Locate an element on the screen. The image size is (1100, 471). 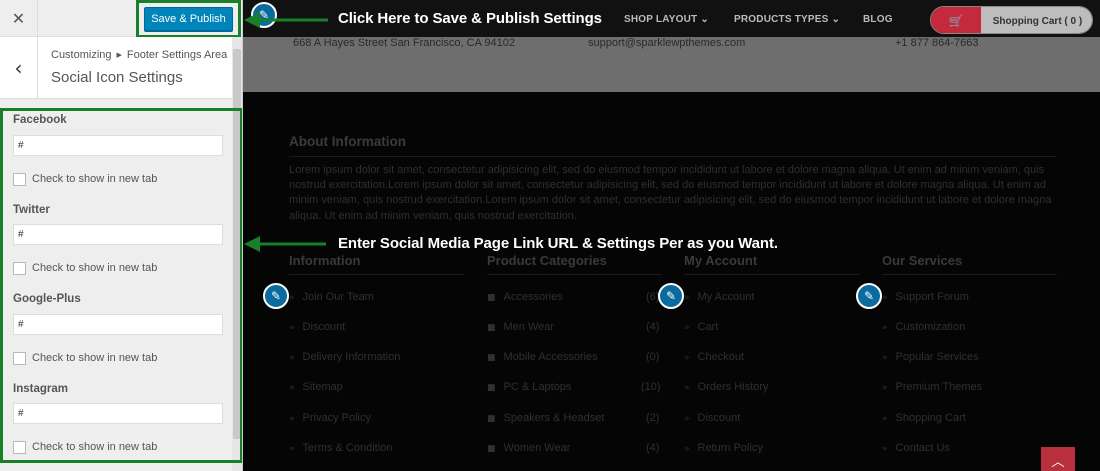
facebook-label: Facebook is located at coordinates (40, 120).